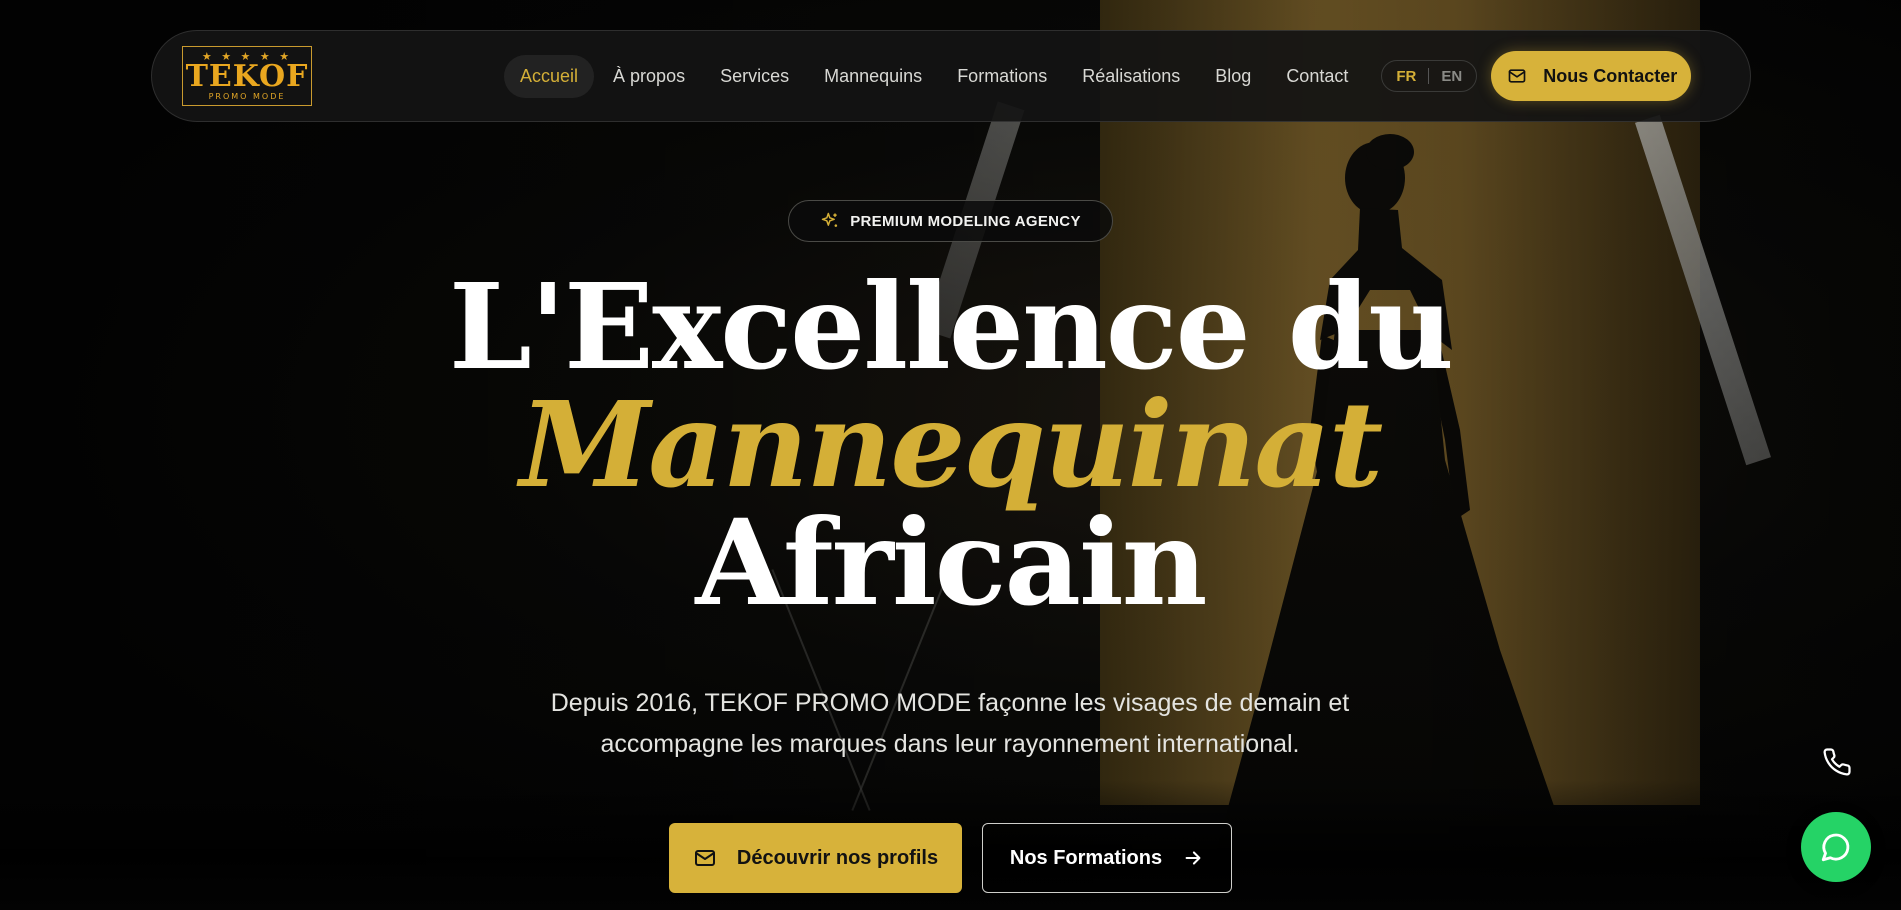 The height and width of the screenshot is (910, 1901). What do you see at coordinates (1406, 76) in the screenshot?
I see `lang-fr-button: FR` at bounding box center [1406, 76].